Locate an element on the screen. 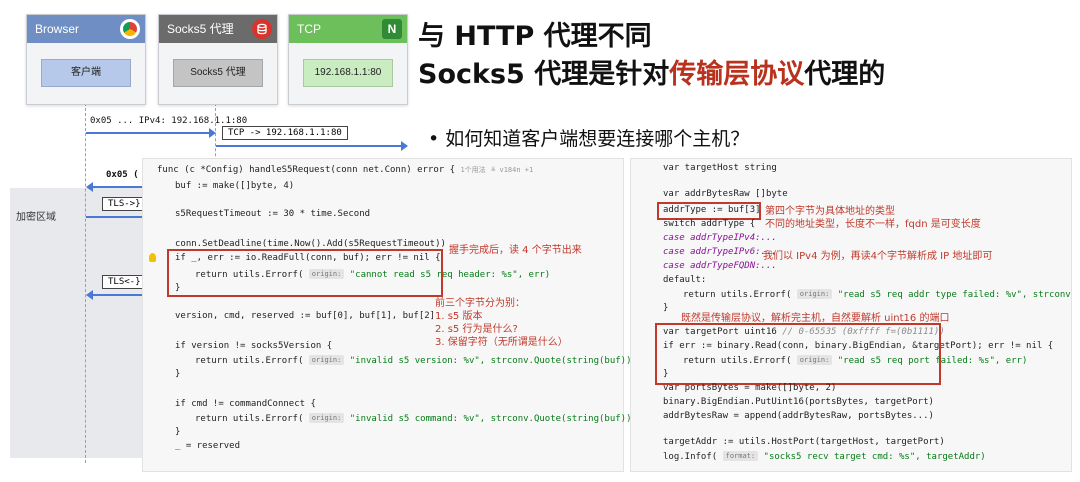  message-socks-request: 0x05 ... IPv4: 192.168.1.1:80 is located at coordinates (169, 121).